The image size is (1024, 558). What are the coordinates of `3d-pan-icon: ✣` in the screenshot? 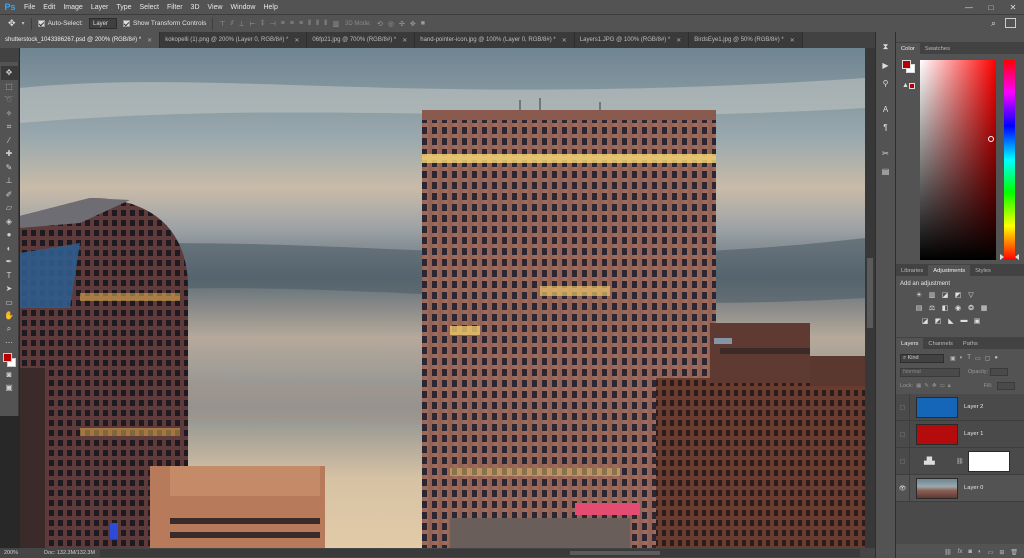 It's located at (402, 24).